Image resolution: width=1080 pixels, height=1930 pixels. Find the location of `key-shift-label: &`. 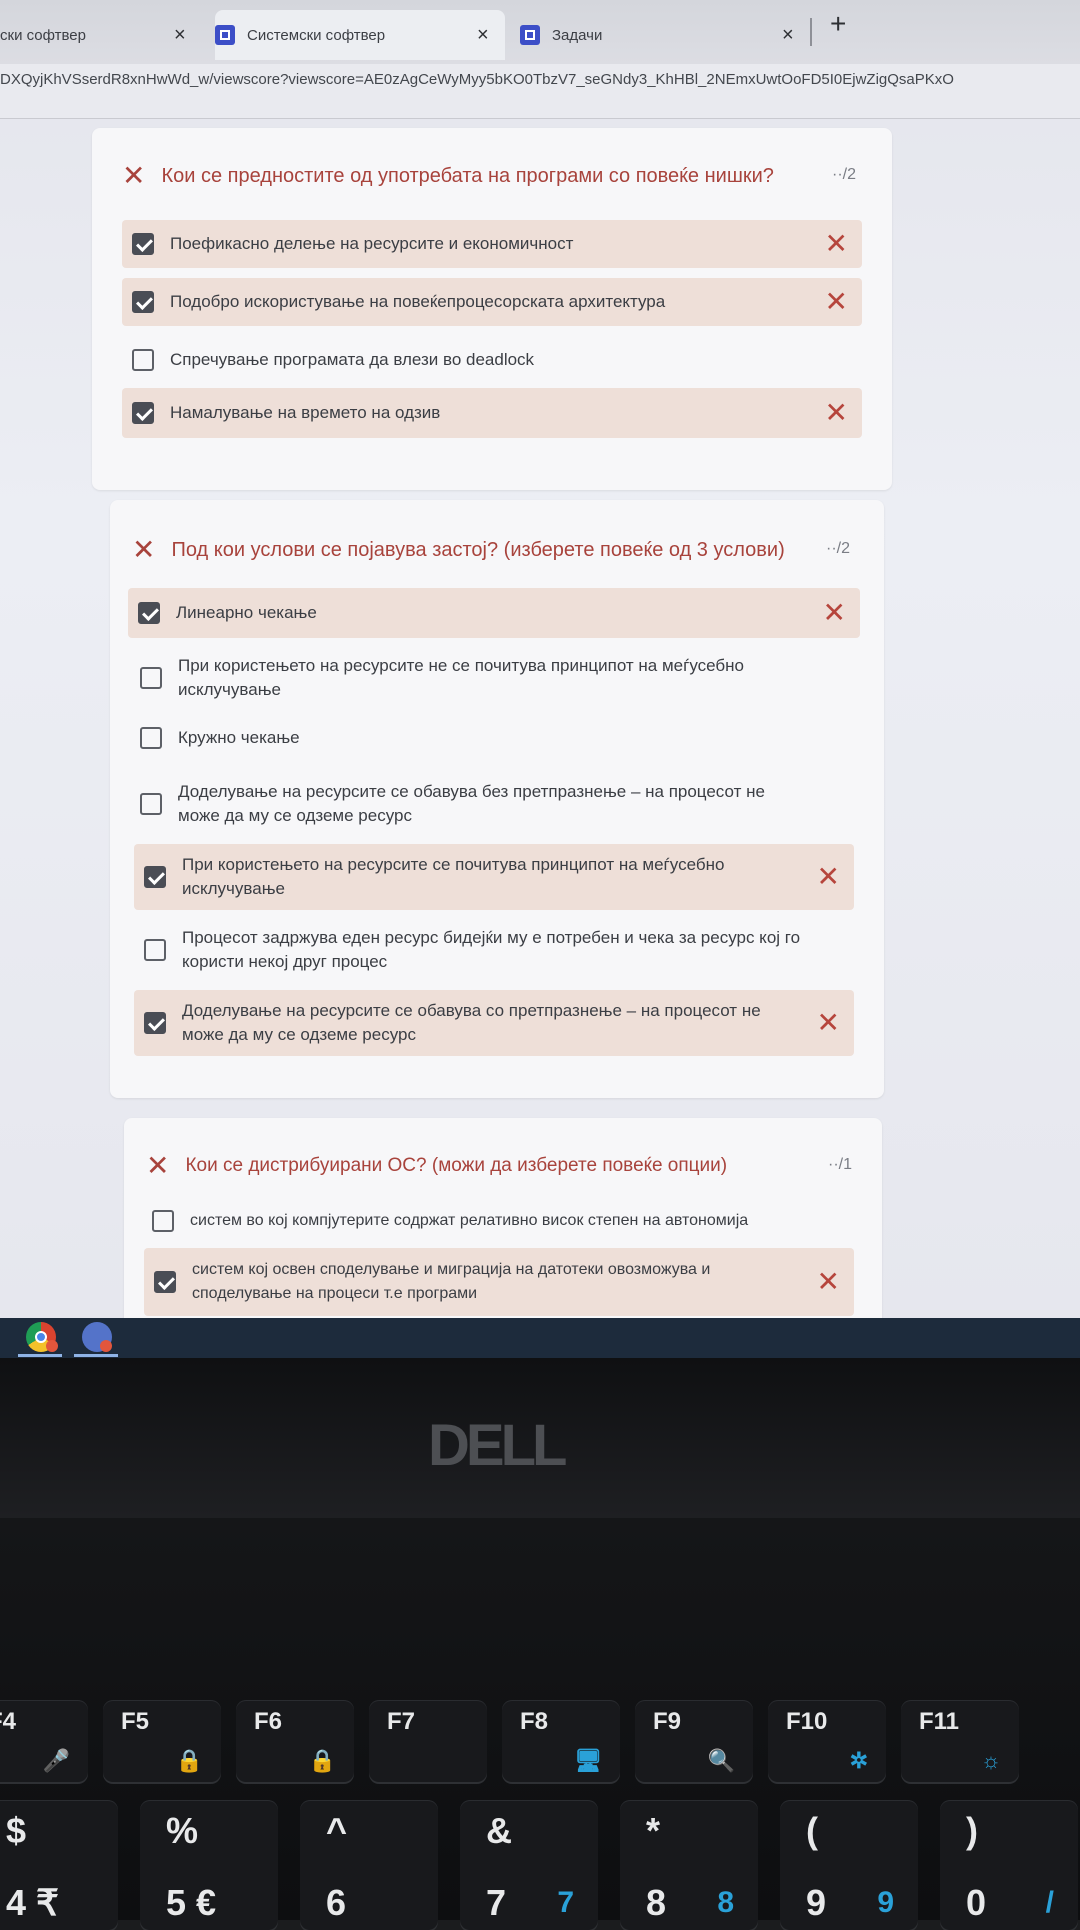

key-shift-label: & is located at coordinates (499, 1830).